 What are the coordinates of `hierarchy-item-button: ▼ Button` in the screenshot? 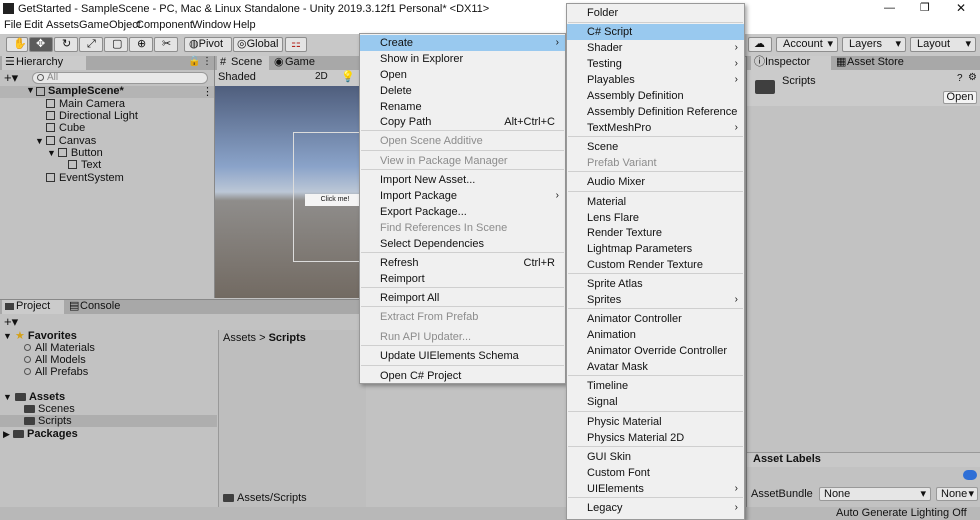 It's located at (75, 153).